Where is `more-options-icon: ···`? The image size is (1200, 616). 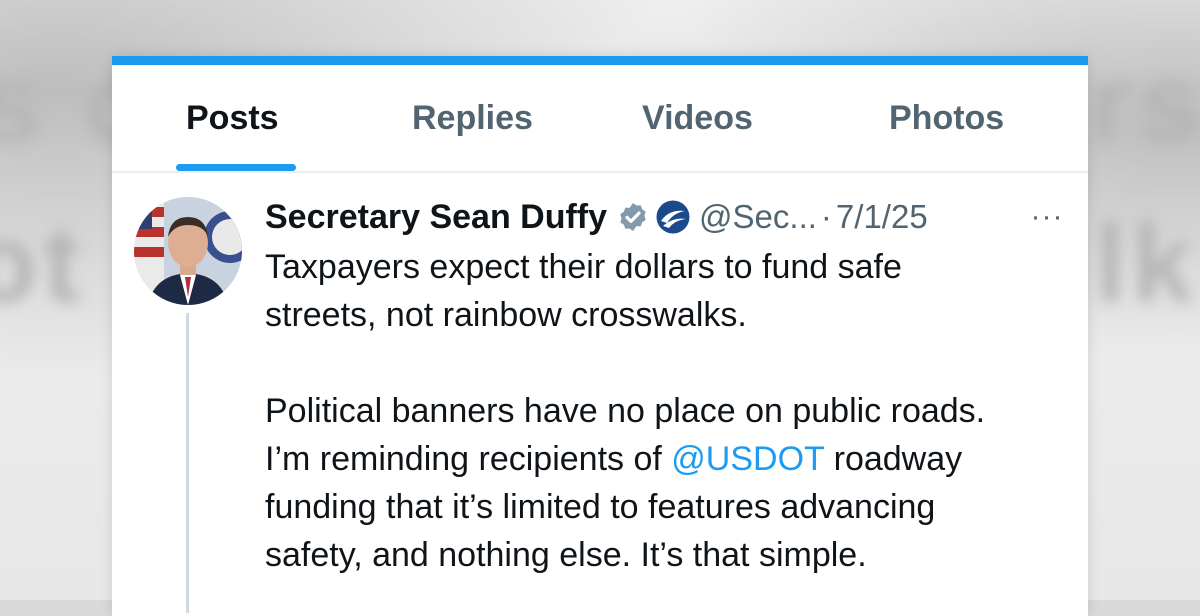
more-options-icon: ··· is located at coordinates (1047, 217).